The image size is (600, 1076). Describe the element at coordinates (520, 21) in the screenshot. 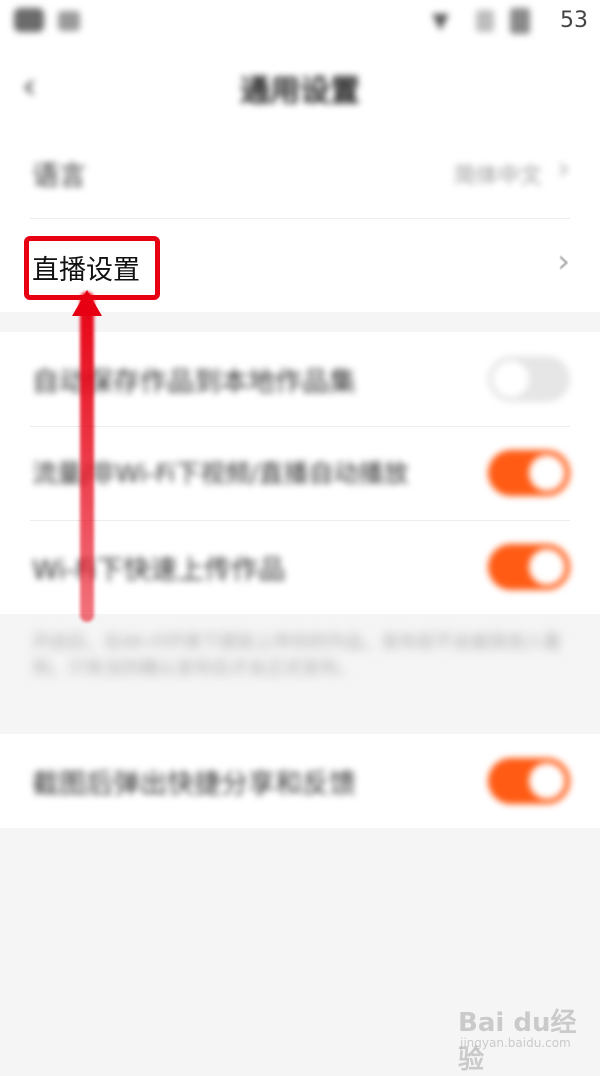

I see `battery-icon` at that location.